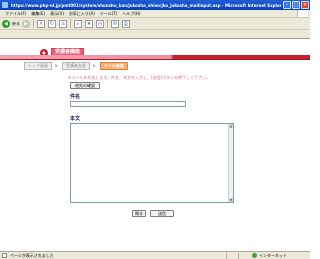 The height and width of the screenshot is (259, 320). What do you see at coordinates (302, 13) in the screenshot?
I see `windows-logo-icon` at bounding box center [302, 13].